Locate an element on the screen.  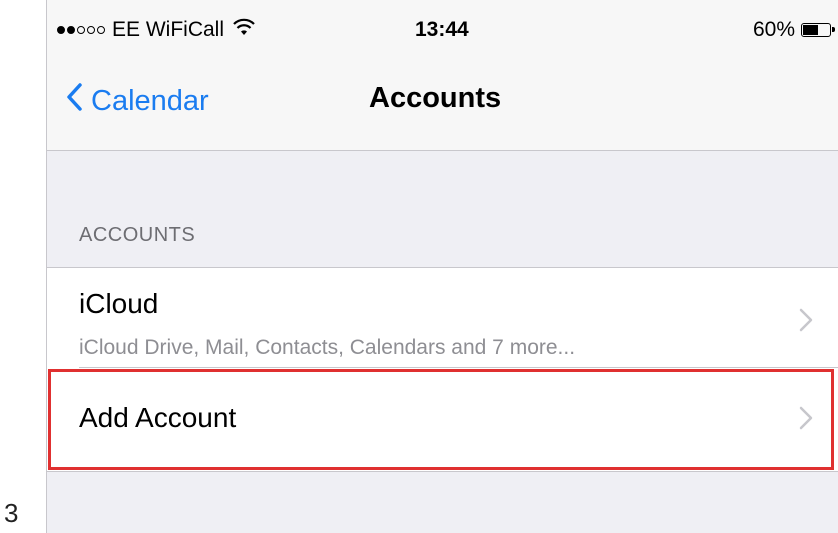
add-account-title: Add Account is located at coordinates (158, 417).